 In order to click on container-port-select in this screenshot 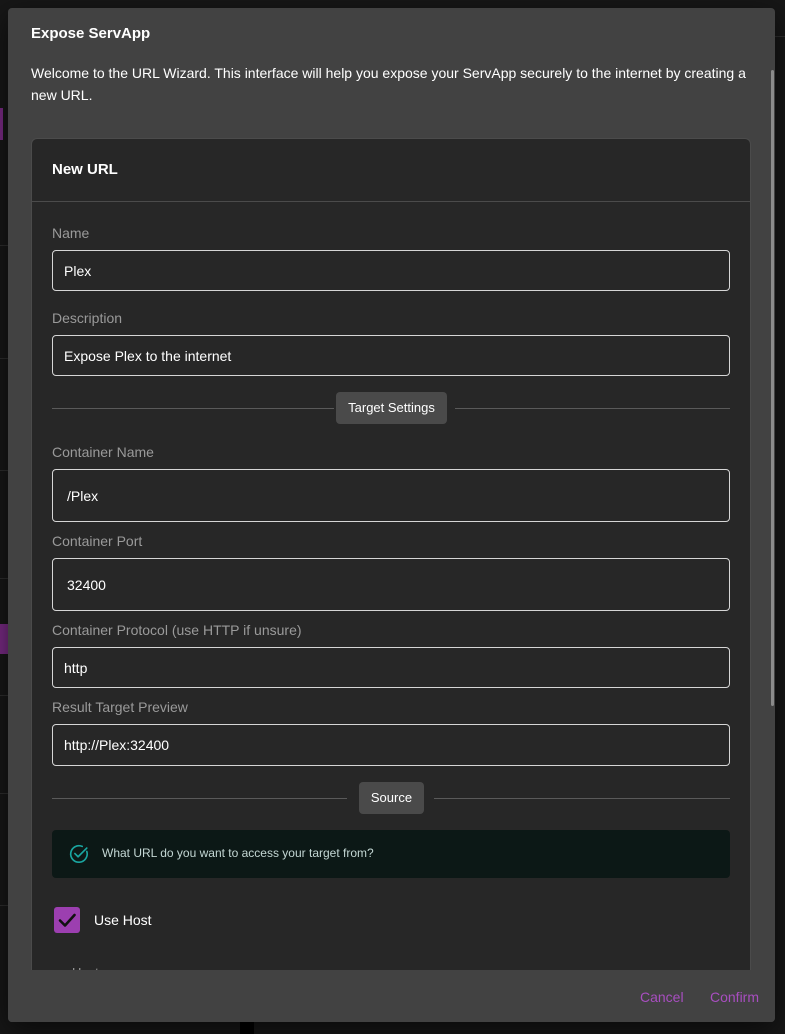, I will do `click(391, 584)`.